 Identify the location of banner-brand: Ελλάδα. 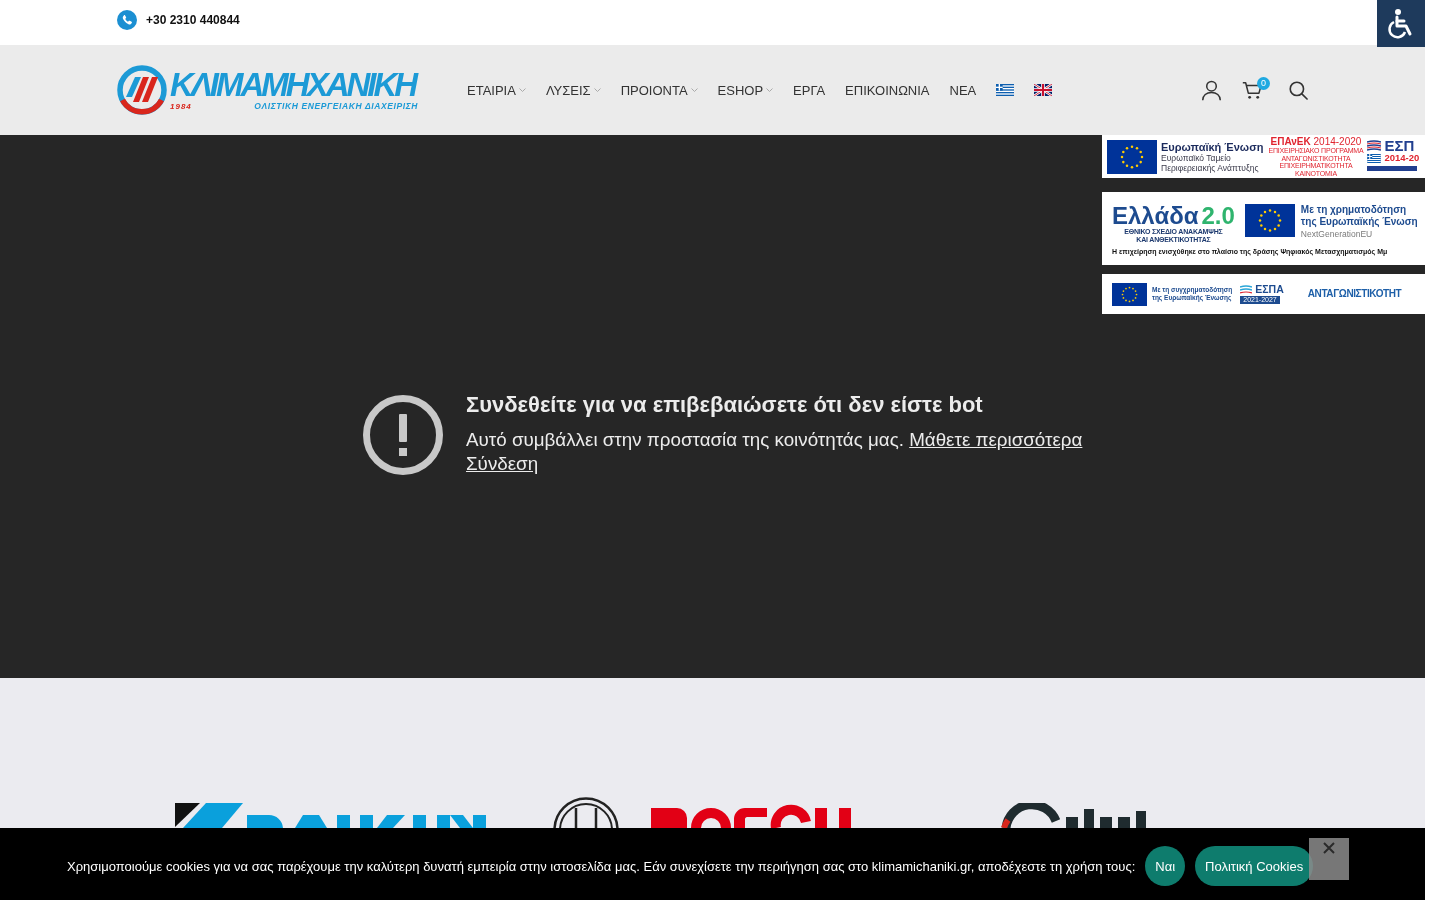
(1155, 216).